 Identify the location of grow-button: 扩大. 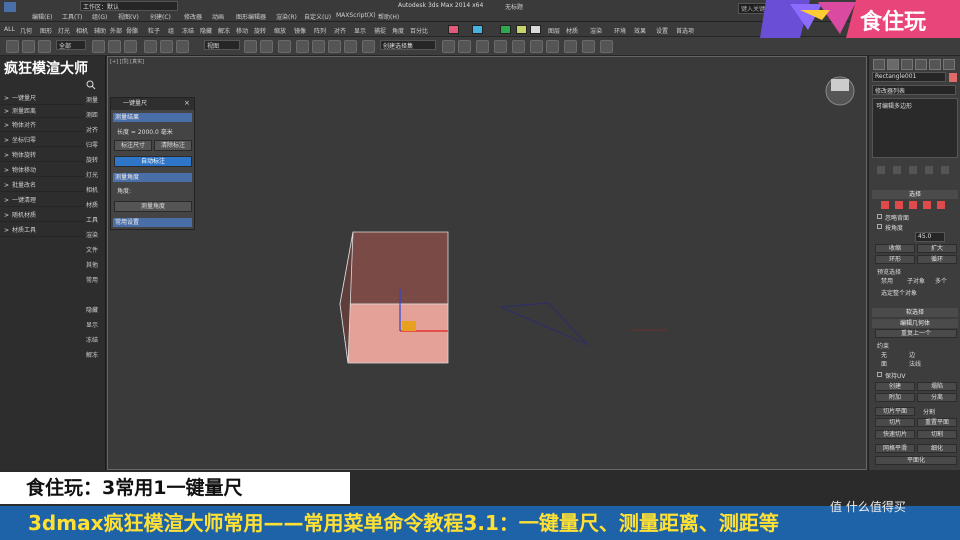
(937, 248).